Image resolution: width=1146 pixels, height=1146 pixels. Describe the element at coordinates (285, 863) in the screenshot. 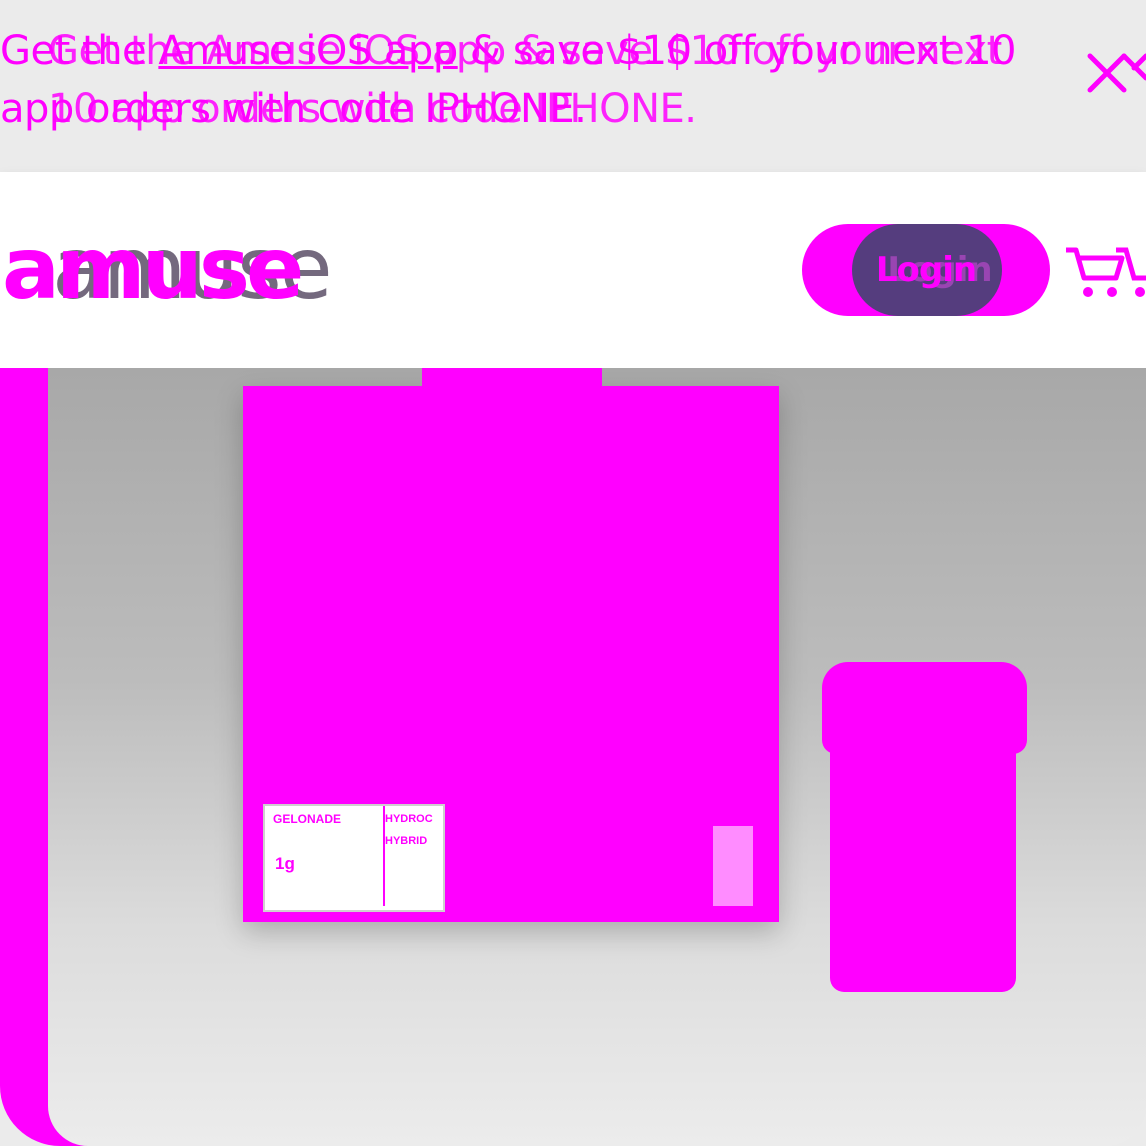

I see `package-weight: 1g` at that location.